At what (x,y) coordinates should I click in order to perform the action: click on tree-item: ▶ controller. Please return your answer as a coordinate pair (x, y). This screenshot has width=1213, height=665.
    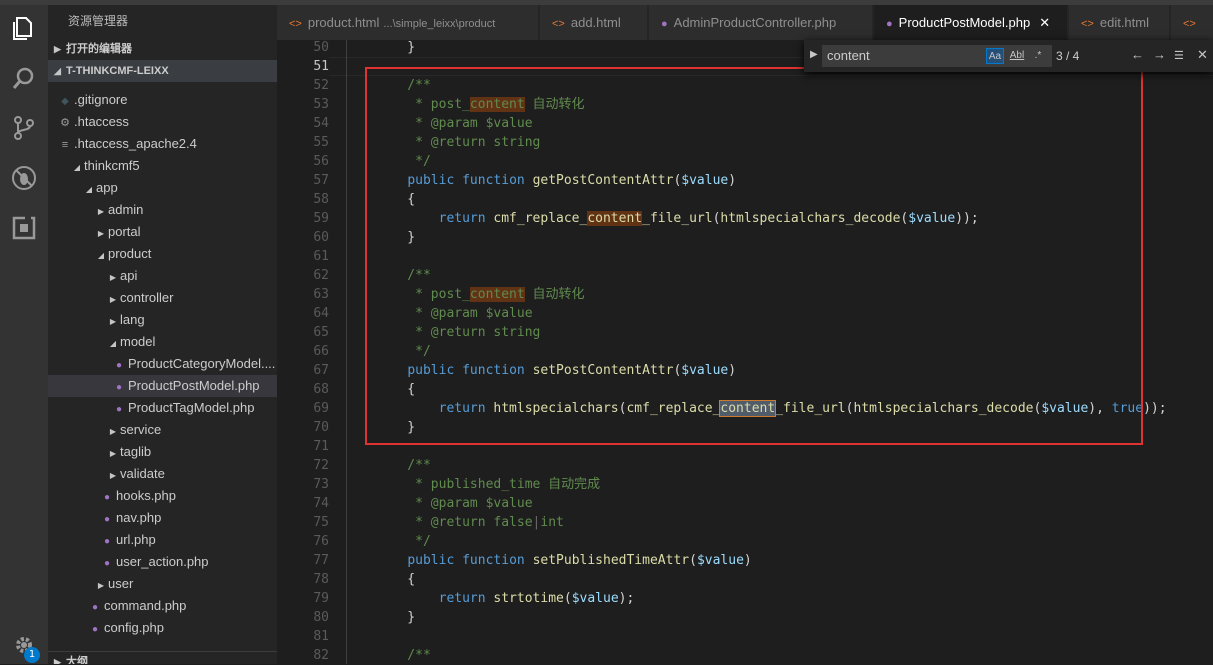
    Looking at the image, I should click on (162, 298).